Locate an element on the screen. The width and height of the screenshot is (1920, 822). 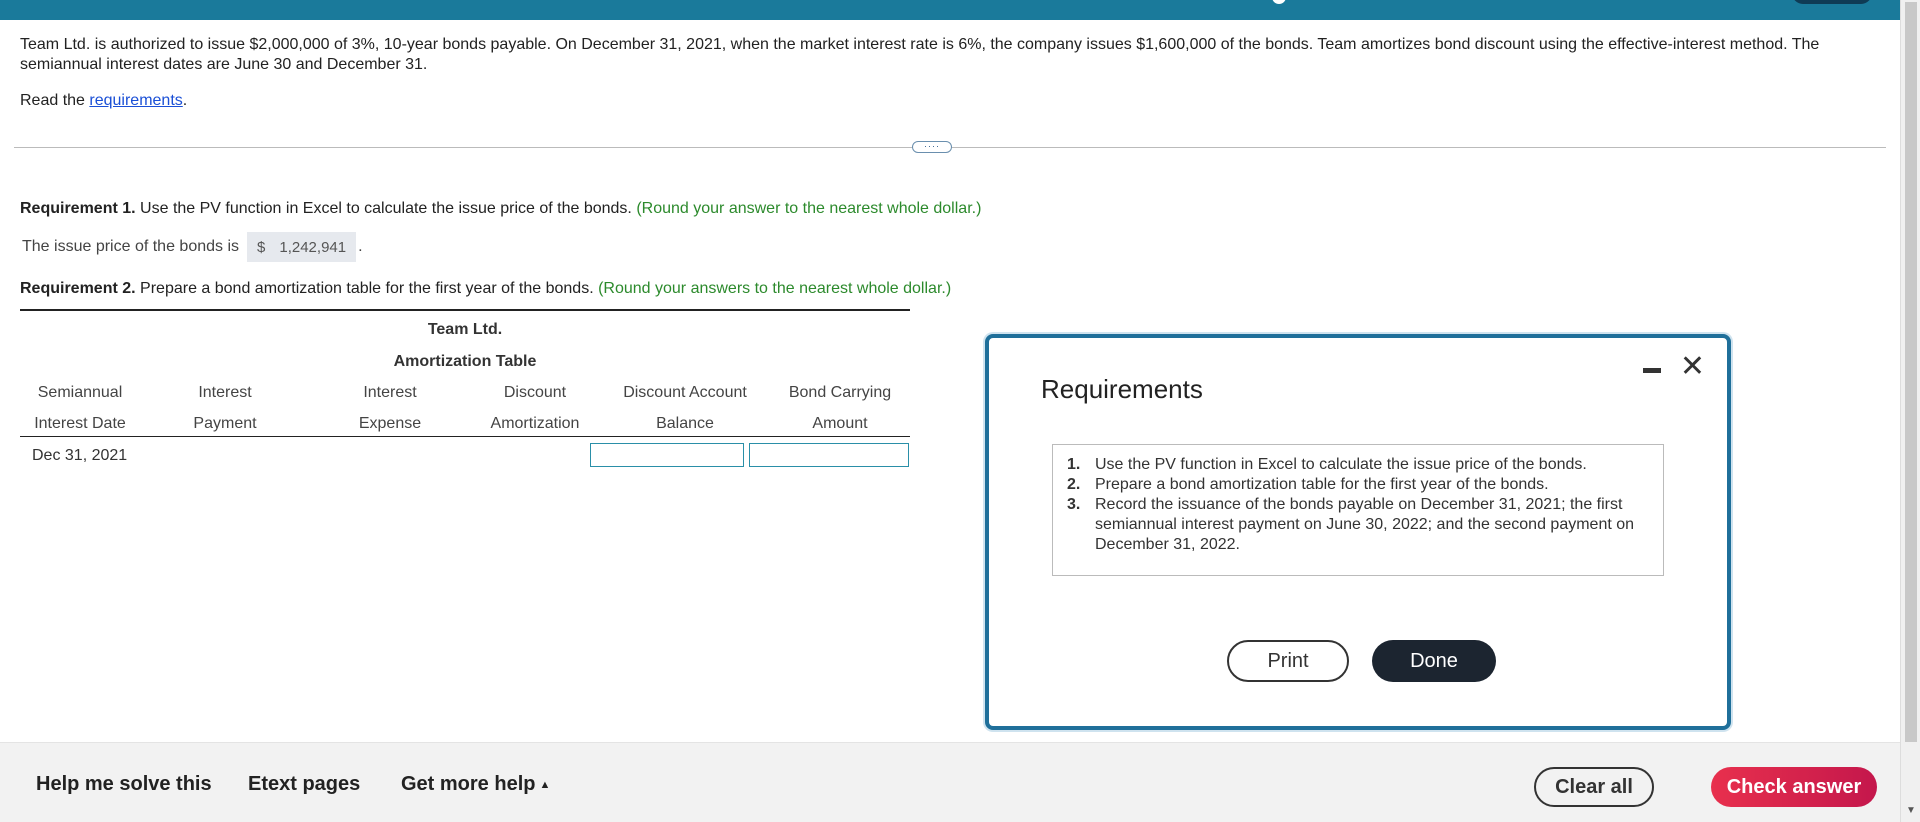
column-header-line2: Balance is located at coordinates (685, 423).